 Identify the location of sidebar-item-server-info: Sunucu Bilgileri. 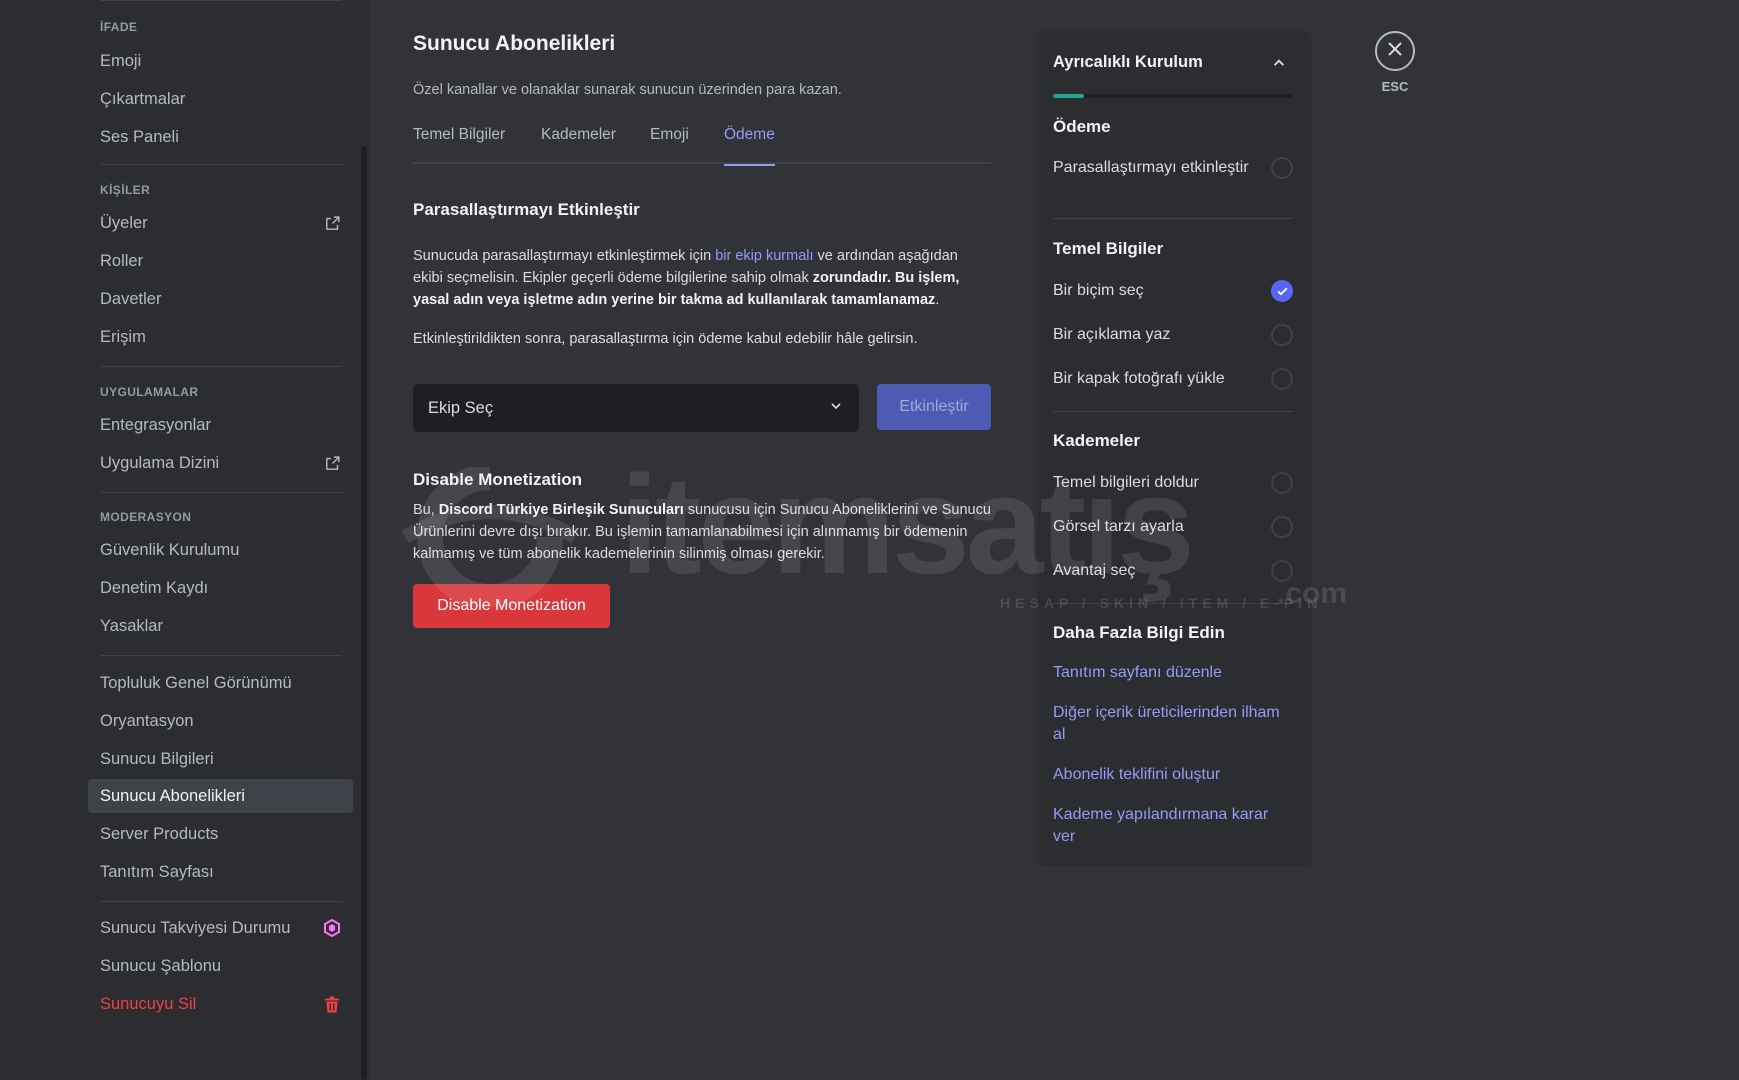
(220, 759).